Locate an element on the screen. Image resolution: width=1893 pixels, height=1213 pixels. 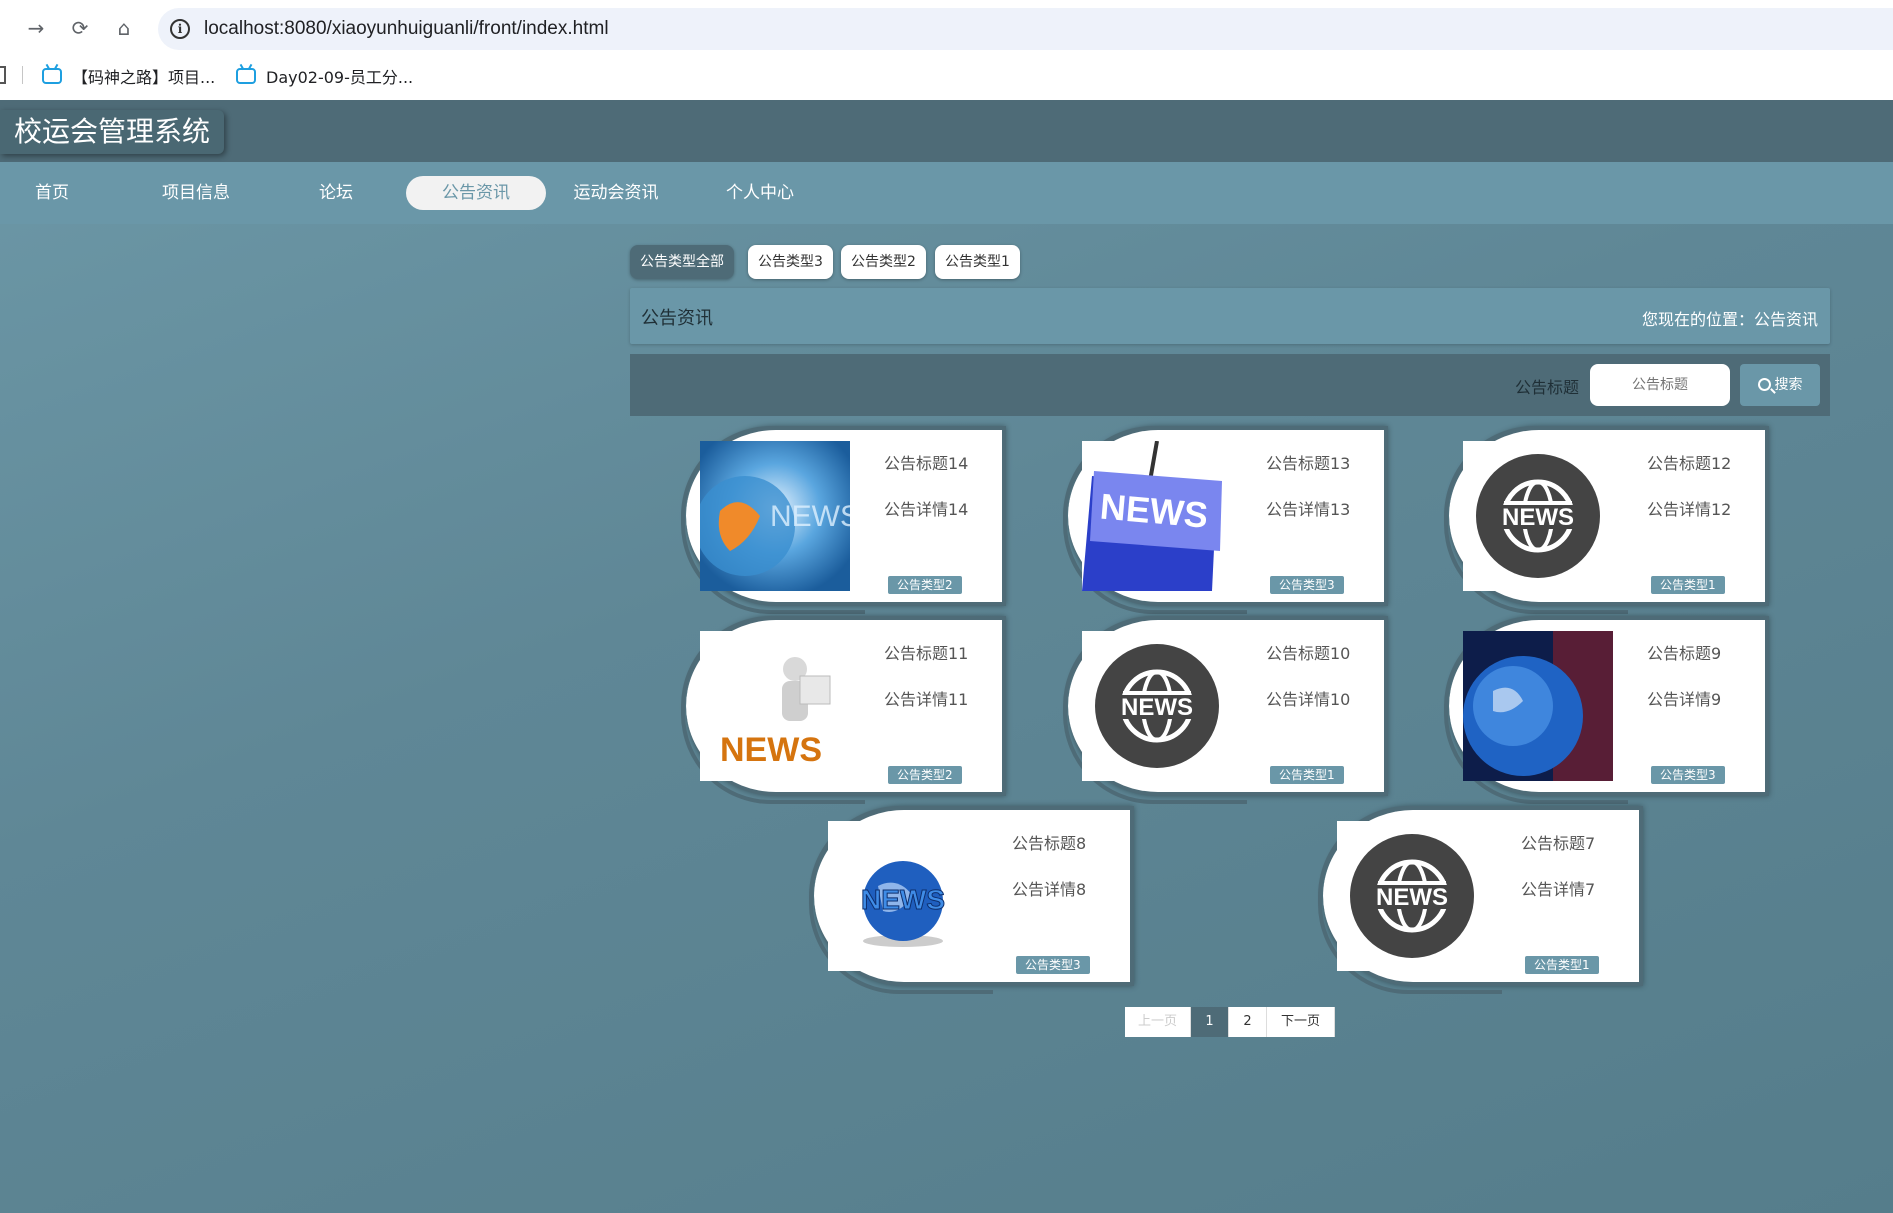
card-title: 公告标题10 is located at coordinates (1308, 653).